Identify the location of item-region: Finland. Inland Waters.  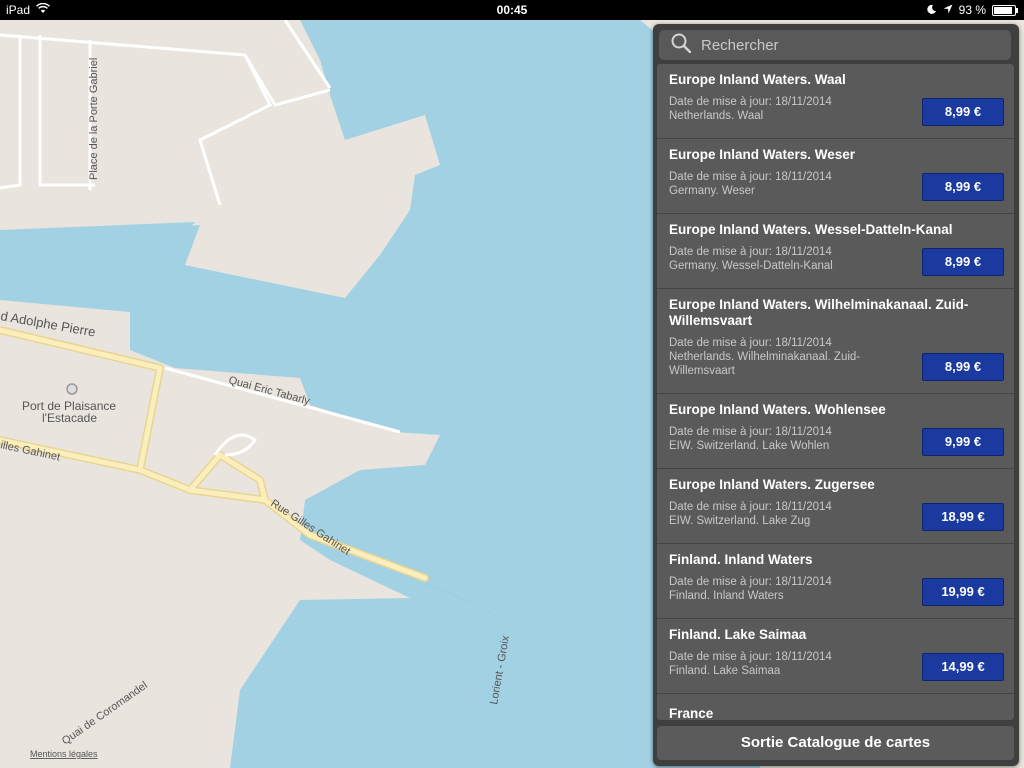
(726, 596).